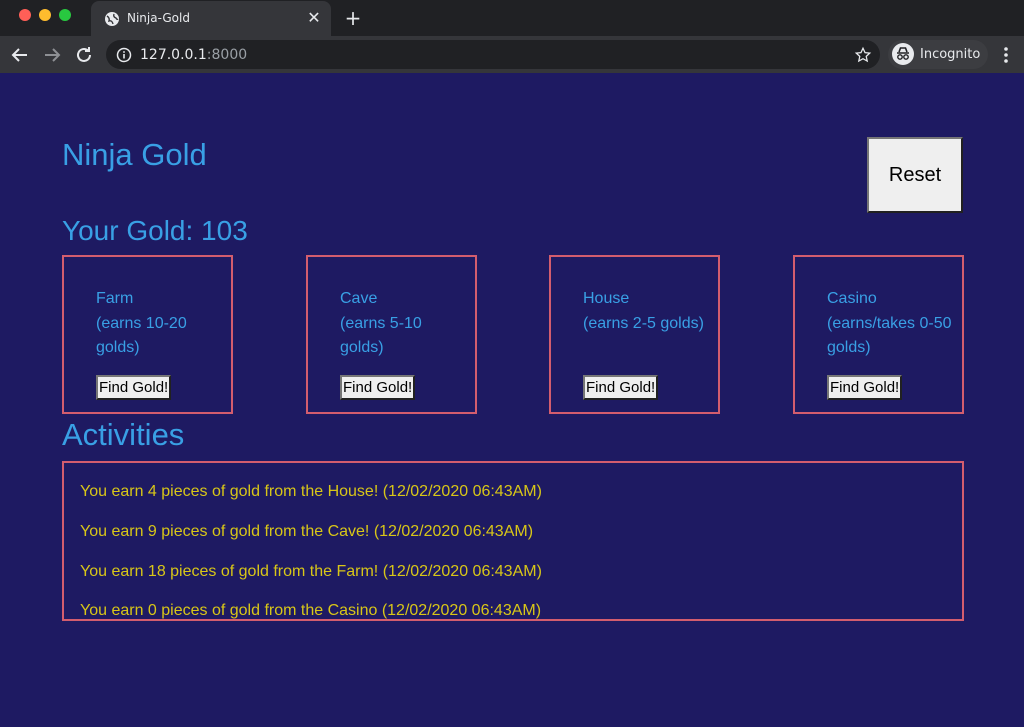  What do you see at coordinates (621, 387) in the screenshot?
I see `find-gold-house-button: Find Gold!` at bounding box center [621, 387].